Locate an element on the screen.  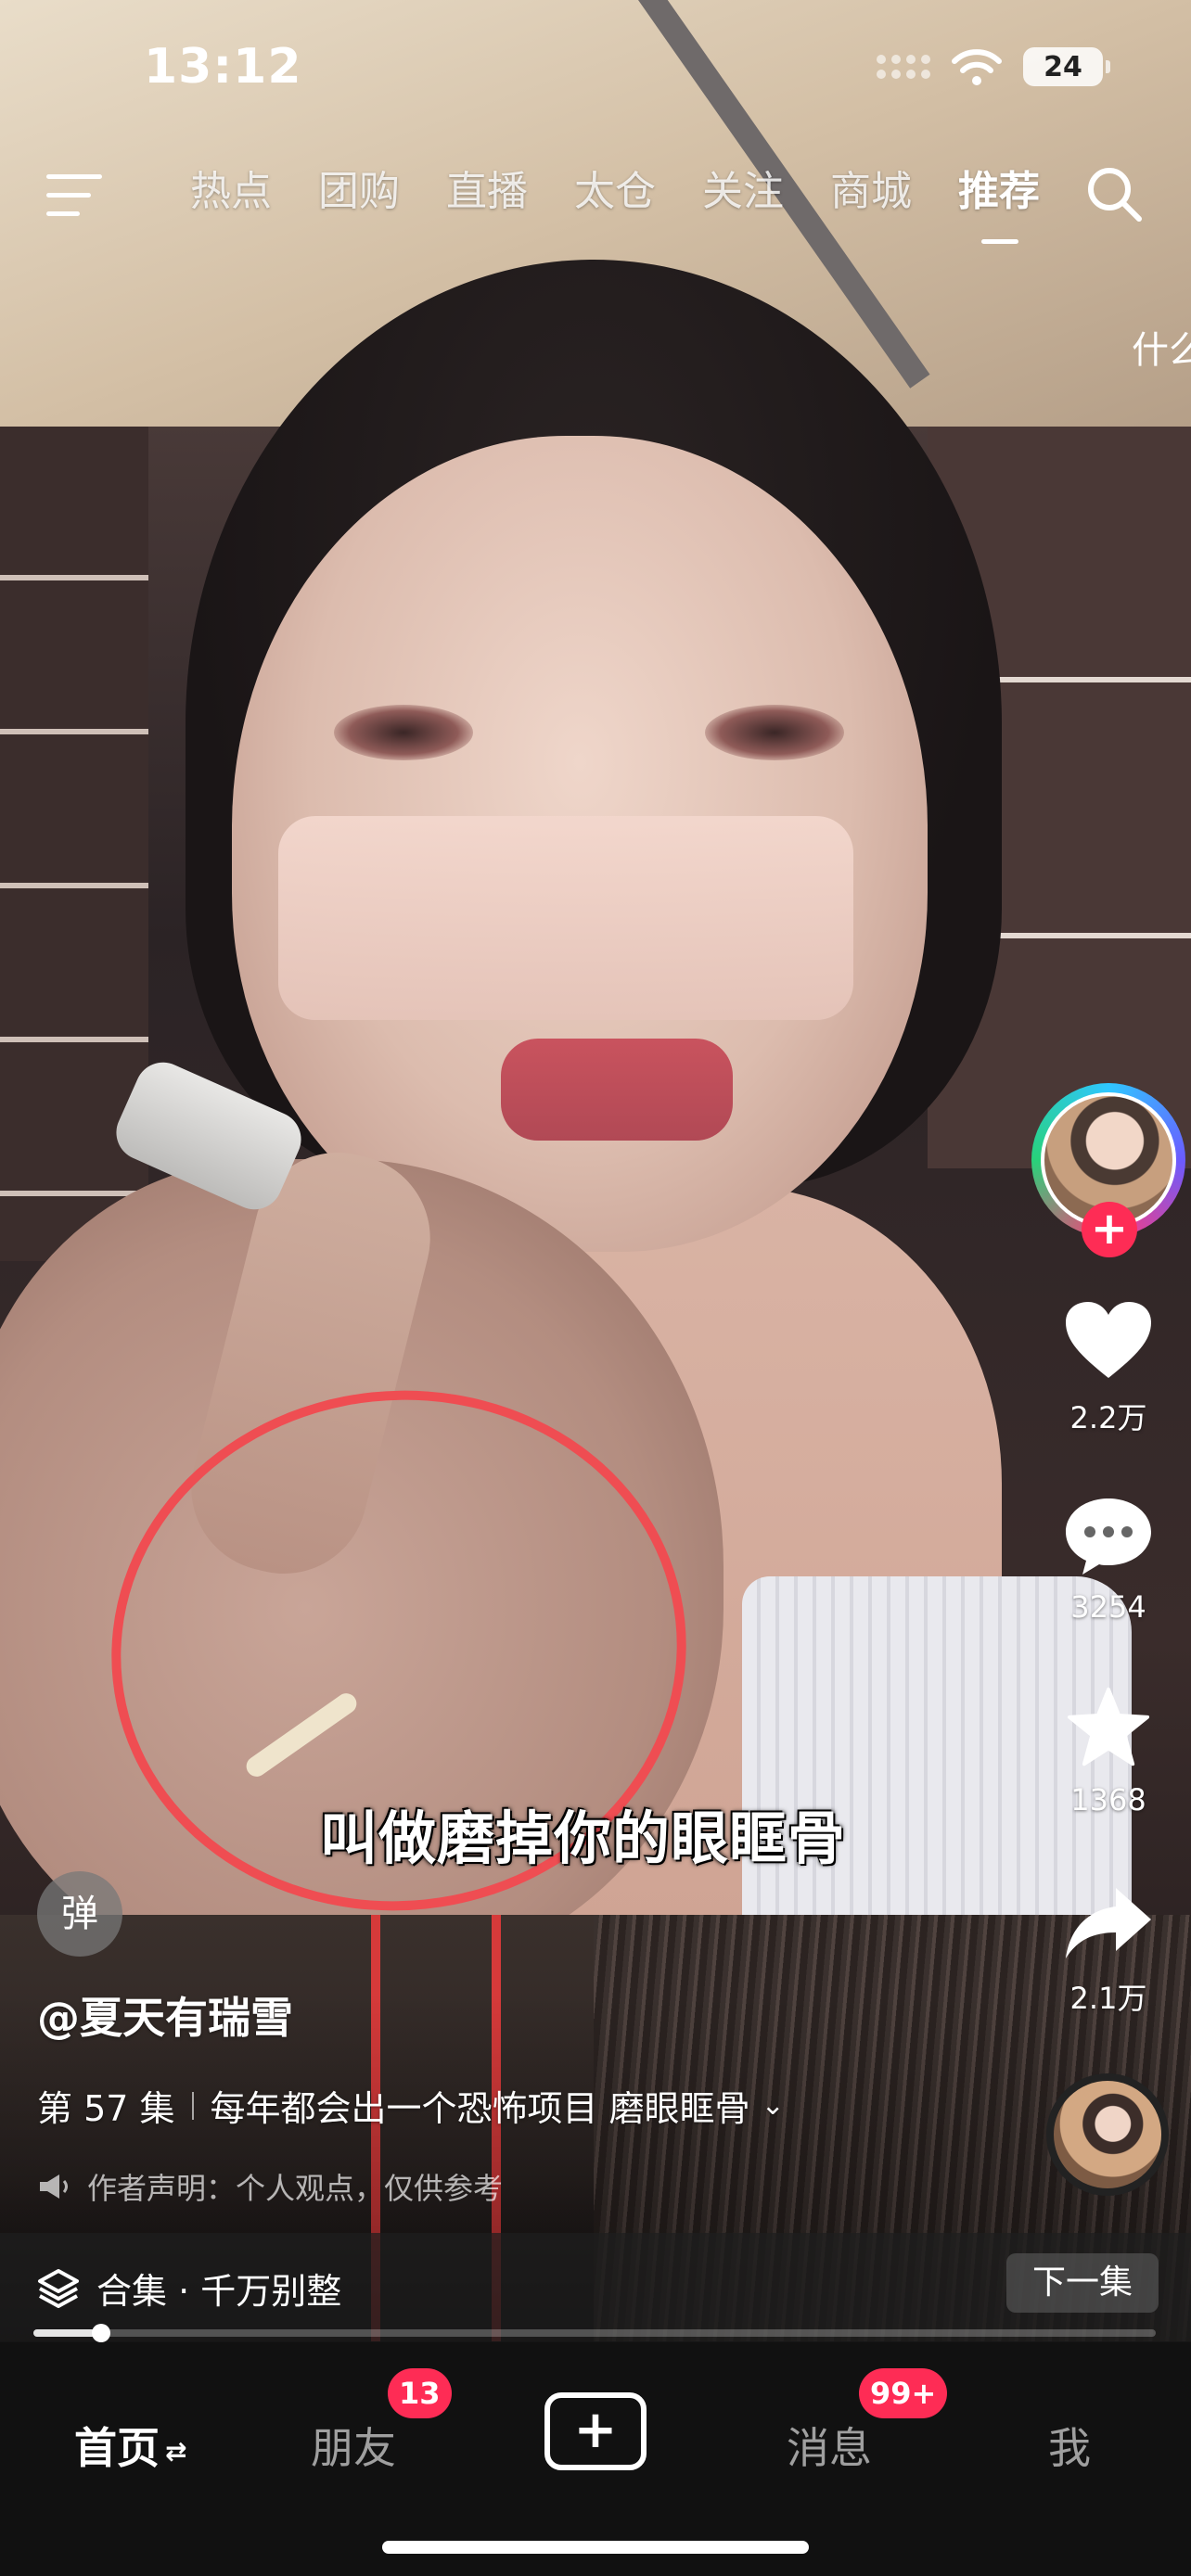
video-title: 每年都会出一个恐怖项目 磨眼眶骨 is located at coordinates (480, 2109).